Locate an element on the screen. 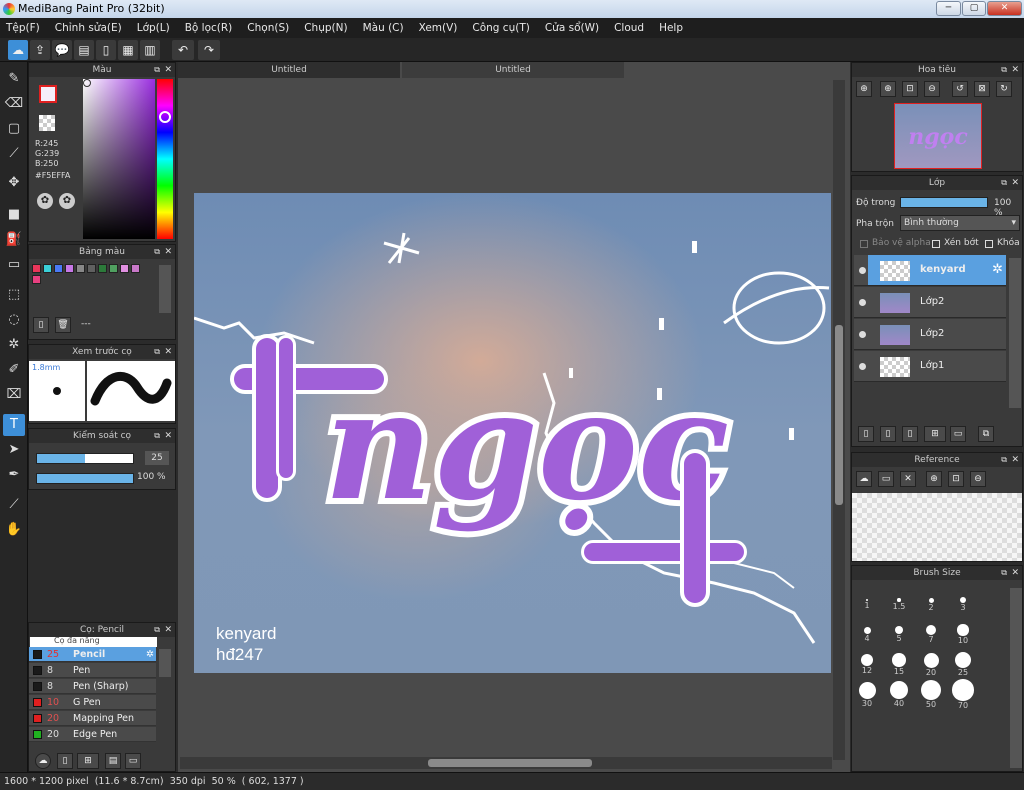  brush-size-option: 3 is located at coordinates (963, 600).